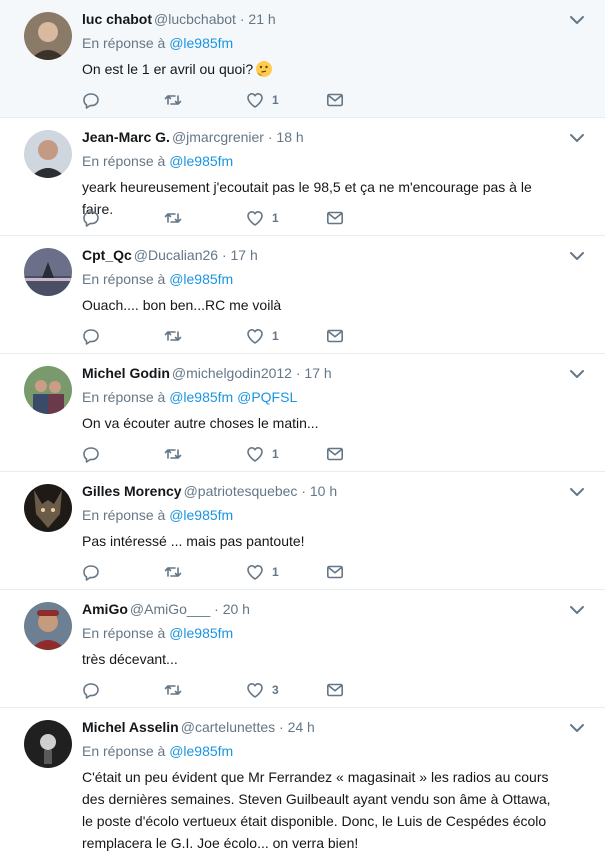 The width and height of the screenshot is (605, 852). Describe the element at coordinates (236, 609) in the screenshot. I see `tweet-timestamp: 20 h` at that location.